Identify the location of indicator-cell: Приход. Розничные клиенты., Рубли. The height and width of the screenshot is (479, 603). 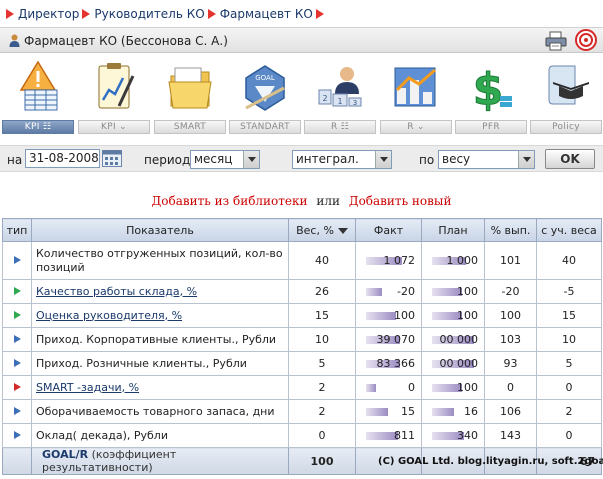
(160, 363).